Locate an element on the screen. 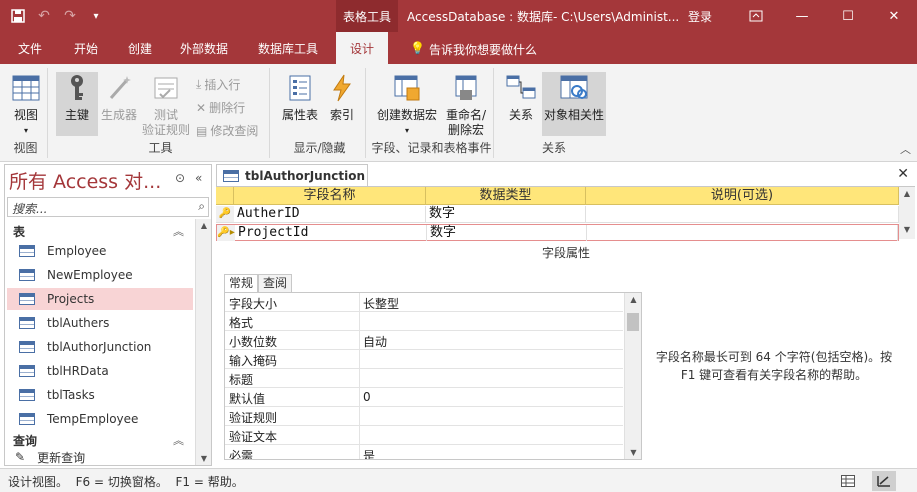  nav-item-table: tblHRData is located at coordinates (100, 371).